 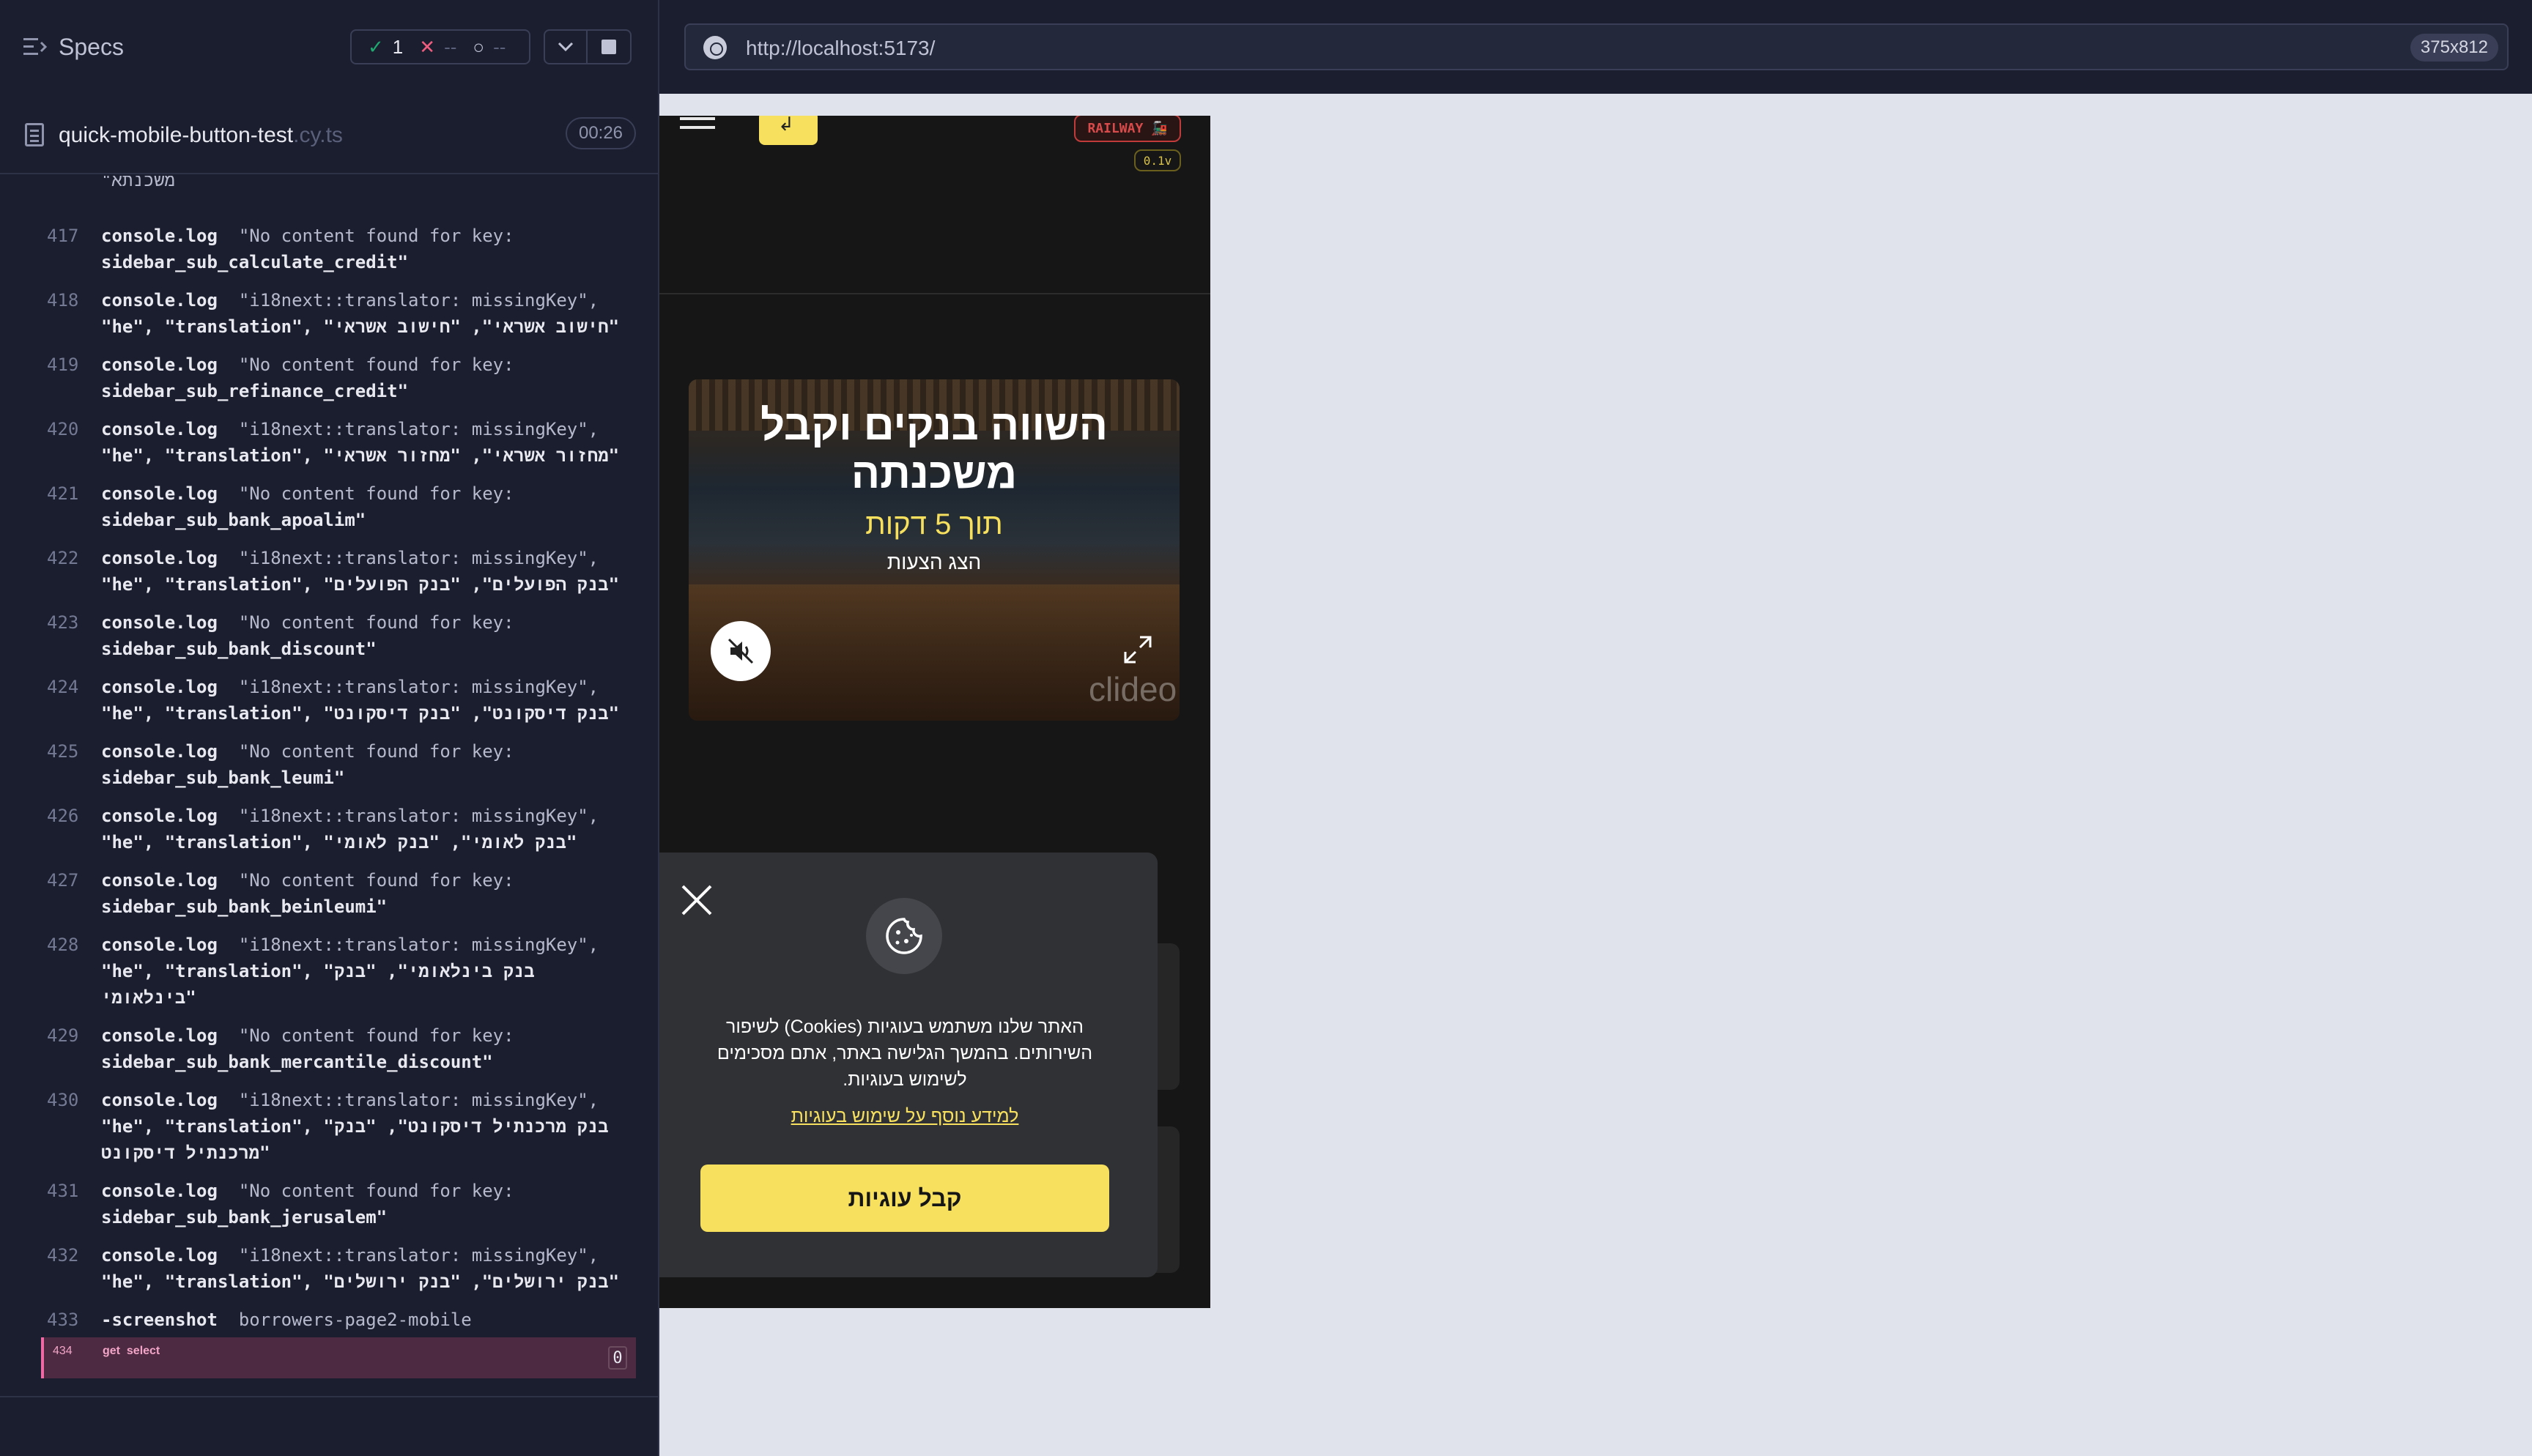 I want to click on failed-count: --, so click(x=450, y=47).